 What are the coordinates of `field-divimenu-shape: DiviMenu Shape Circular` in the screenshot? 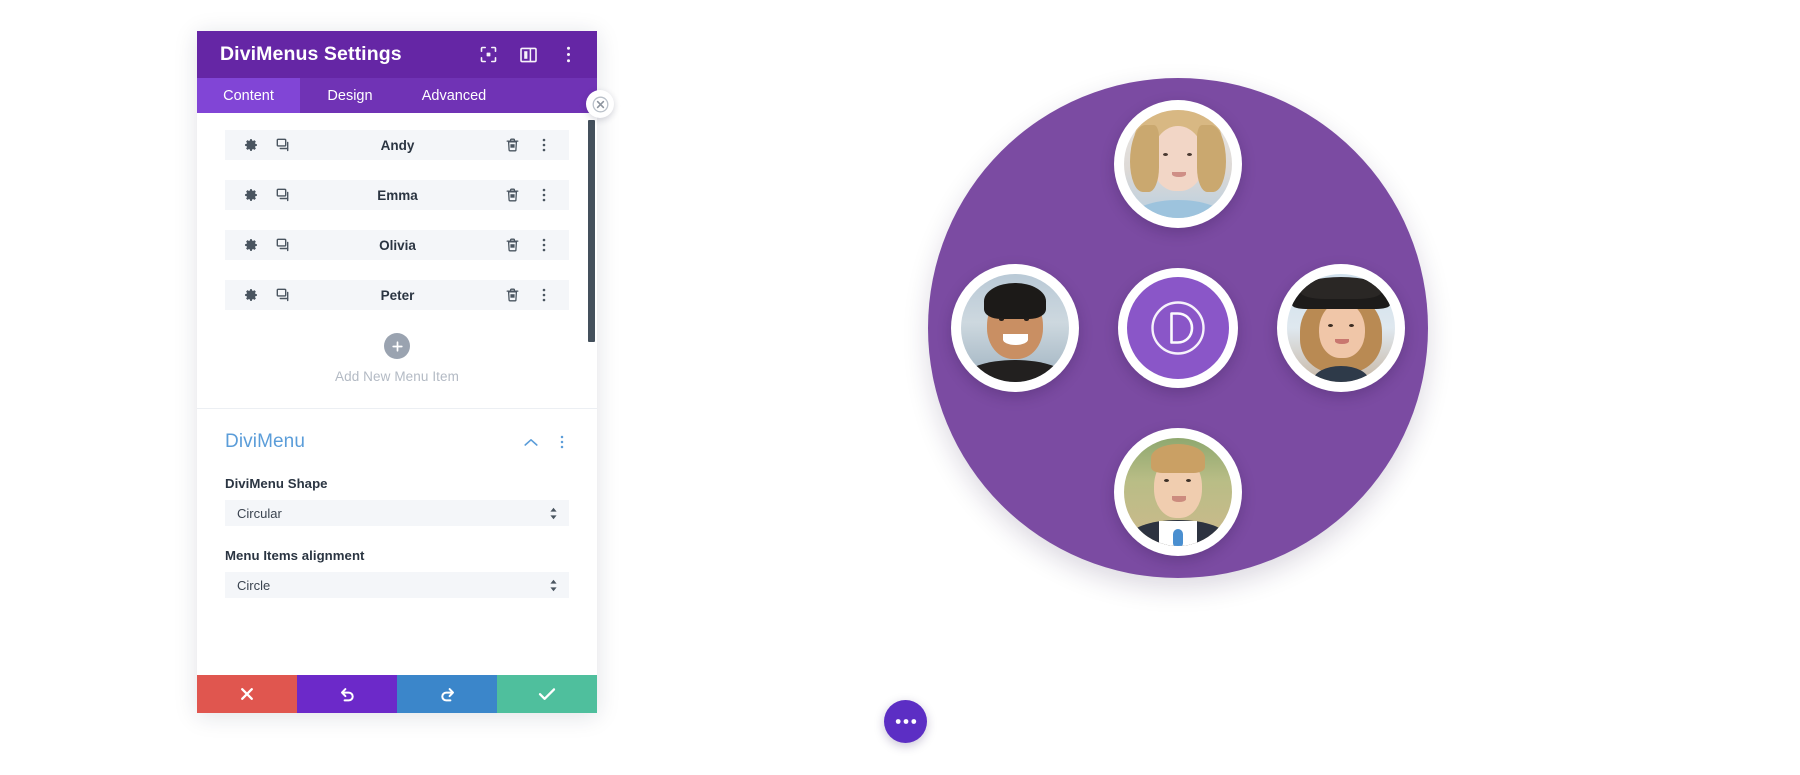 It's located at (397, 501).